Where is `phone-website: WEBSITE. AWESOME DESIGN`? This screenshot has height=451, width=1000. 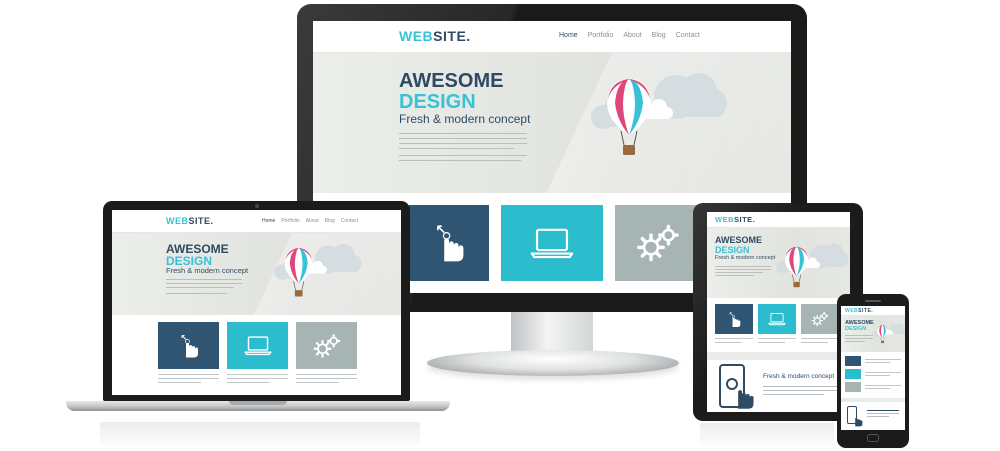 phone-website: WEBSITE. AWESOME DESIGN is located at coordinates (873, 368).